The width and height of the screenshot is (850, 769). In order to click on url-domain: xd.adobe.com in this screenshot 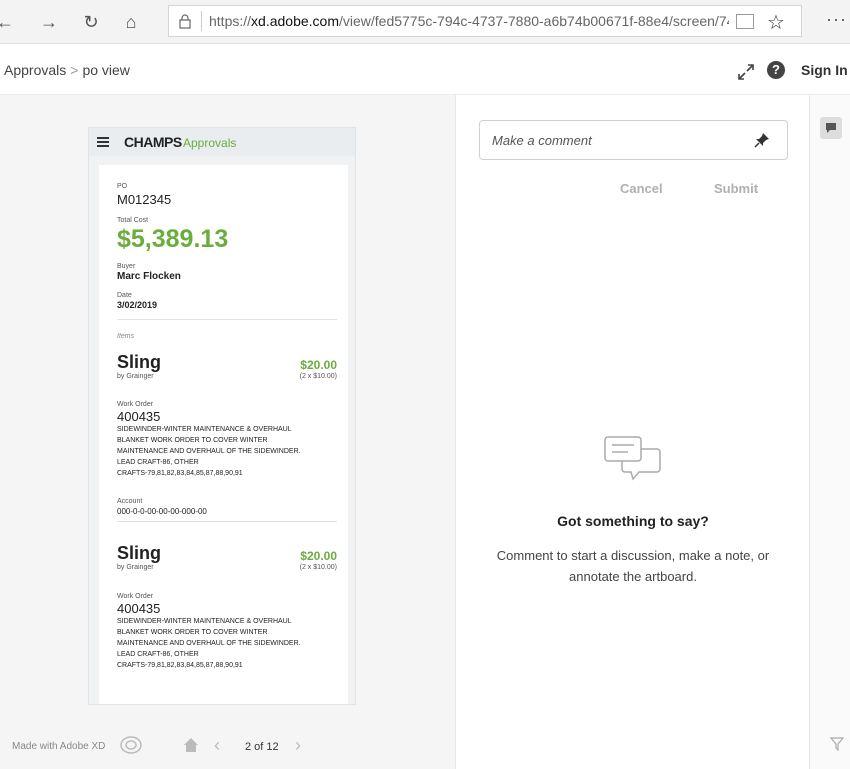, I will do `click(295, 21)`.